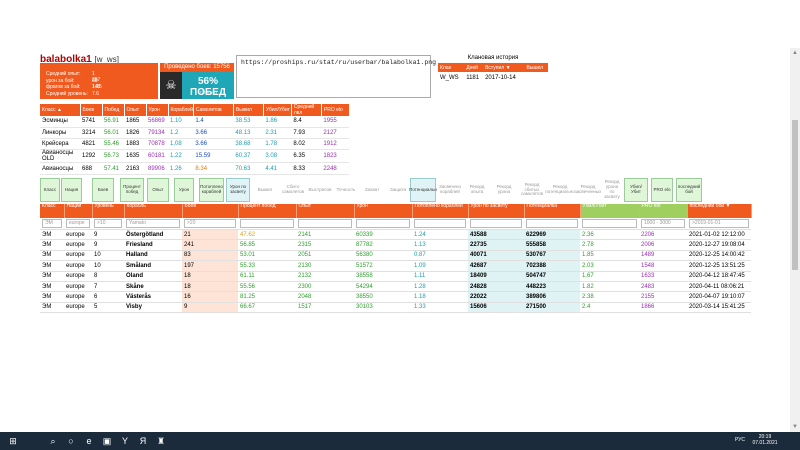 This screenshot has height=450, width=800. I want to click on clan-history-header: Вступил ▼, so click(504, 67).